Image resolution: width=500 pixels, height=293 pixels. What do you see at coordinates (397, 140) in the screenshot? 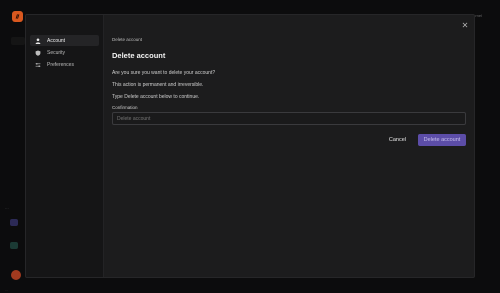
I see `cancel-button: Cancel` at bounding box center [397, 140].